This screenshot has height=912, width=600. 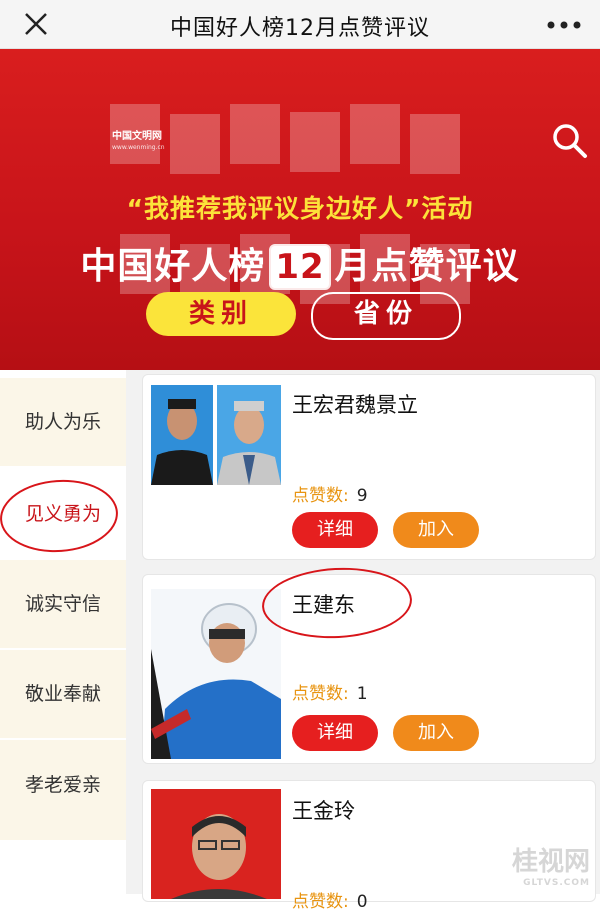 I want to click on headline-suffix: 月点赞评议, so click(x=427, y=266).